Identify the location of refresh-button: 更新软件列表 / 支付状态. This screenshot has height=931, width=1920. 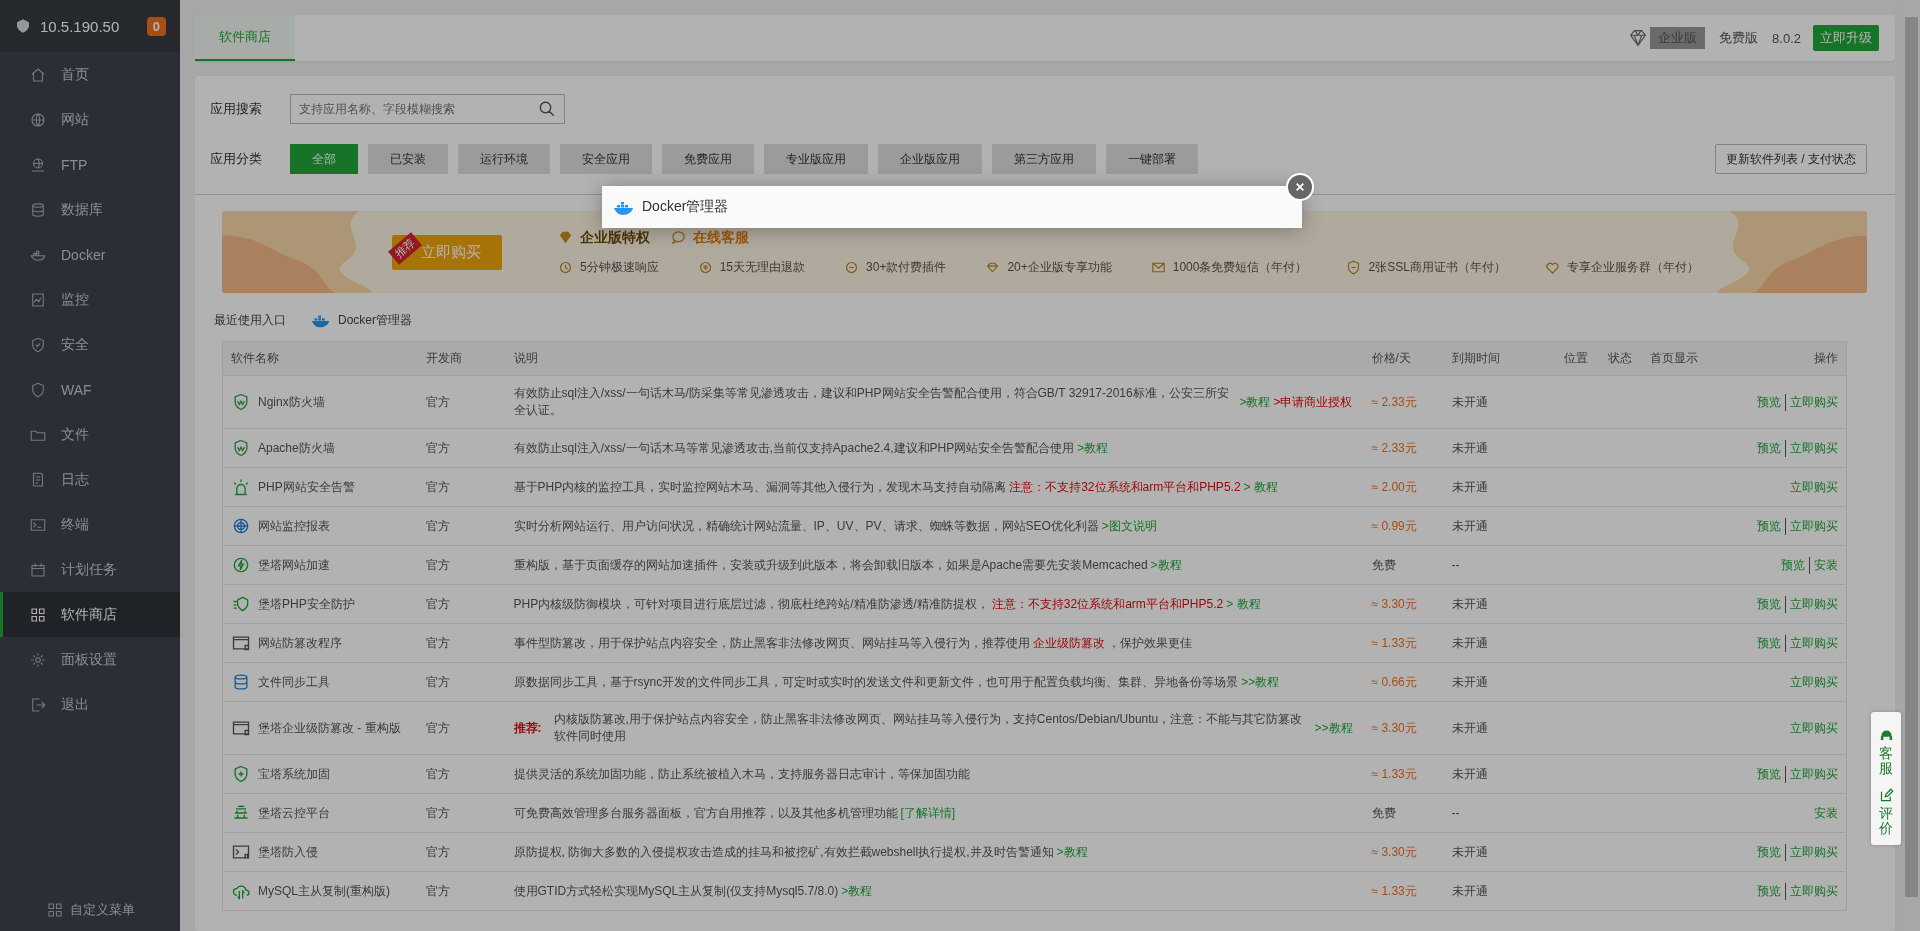
(1791, 159).